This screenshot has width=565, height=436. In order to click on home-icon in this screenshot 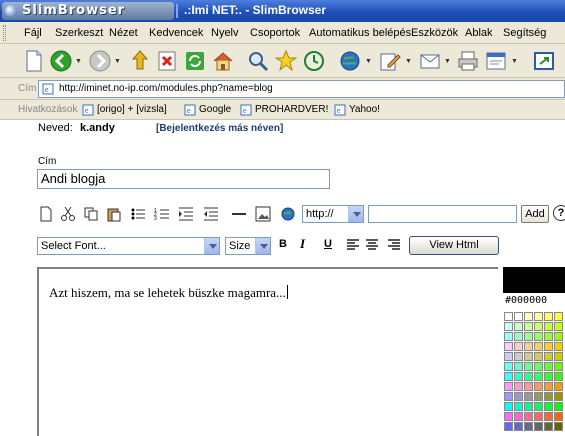, I will do `click(223, 61)`.